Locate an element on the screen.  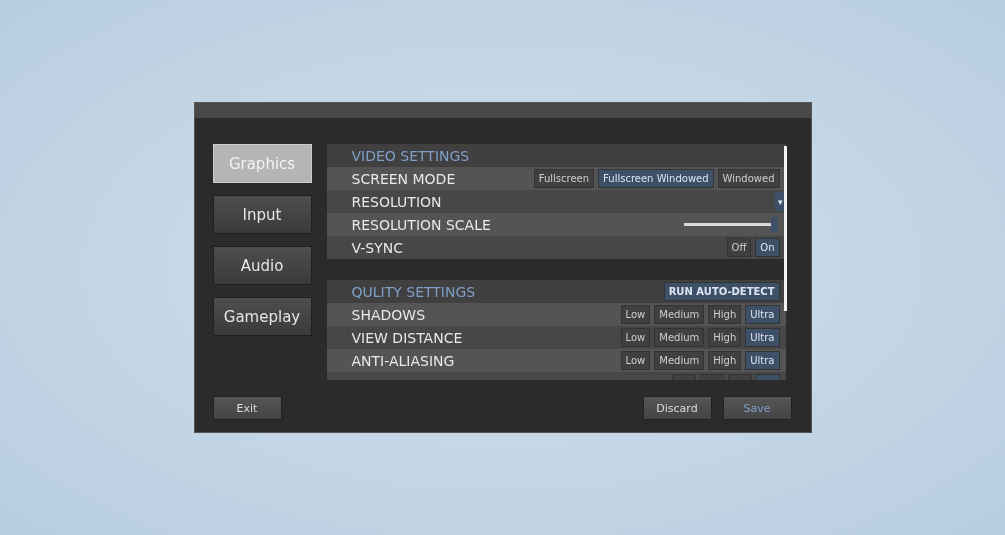
option-button: Off is located at coordinates (739, 247).